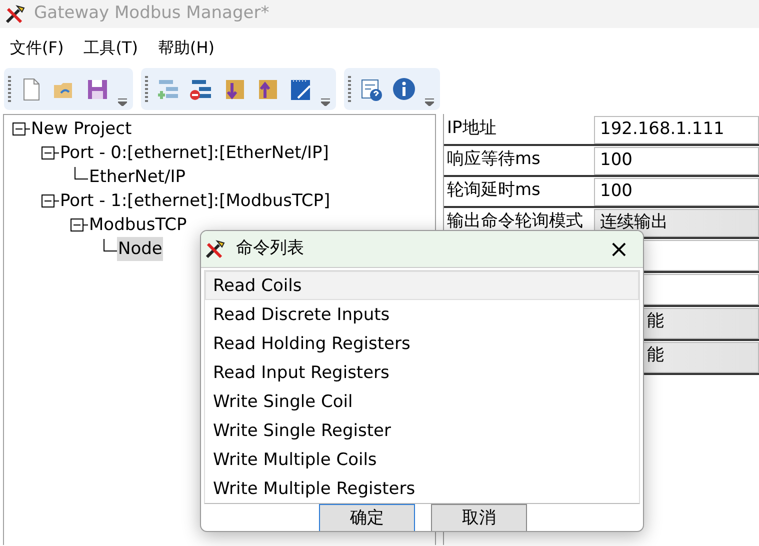  I want to click on tree-item: Node, so click(140, 249).